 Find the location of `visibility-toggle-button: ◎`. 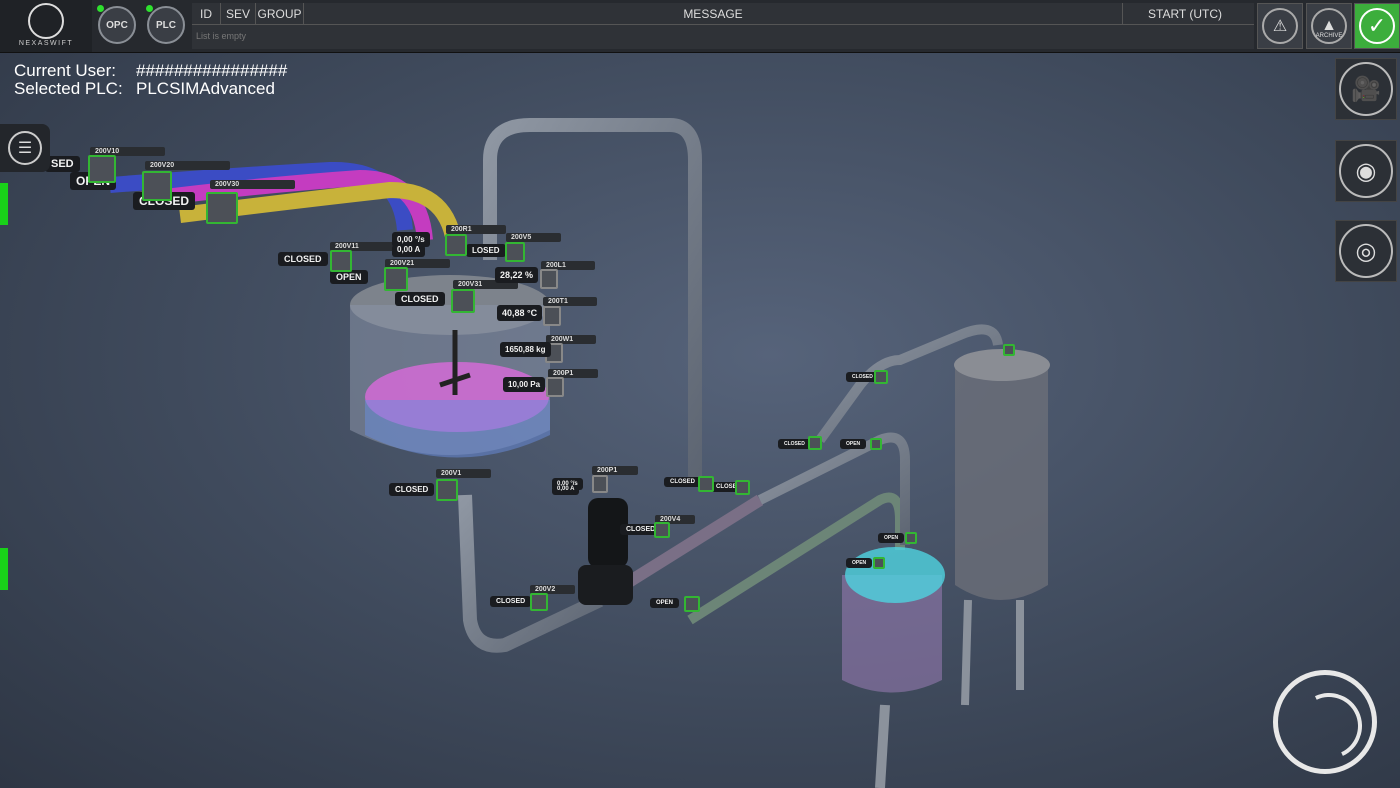

visibility-toggle-button: ◎ is located at coordinates (1366, 251).